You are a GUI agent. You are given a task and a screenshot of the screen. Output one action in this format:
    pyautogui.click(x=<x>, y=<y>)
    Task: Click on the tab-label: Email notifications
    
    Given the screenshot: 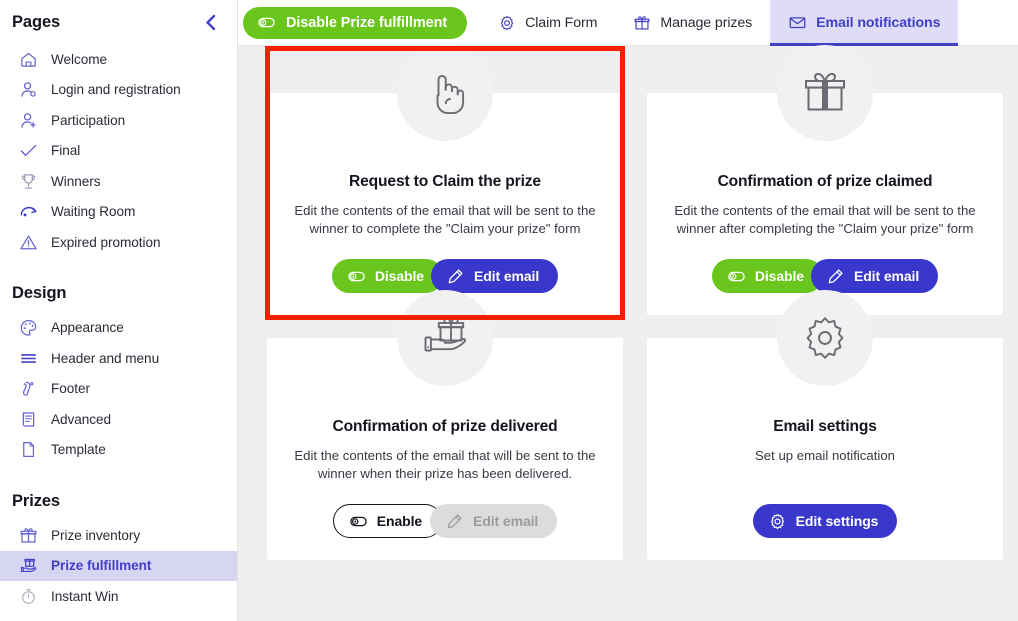 What is the action you would take?
    pyautogui.click(x=878, y=22)
    